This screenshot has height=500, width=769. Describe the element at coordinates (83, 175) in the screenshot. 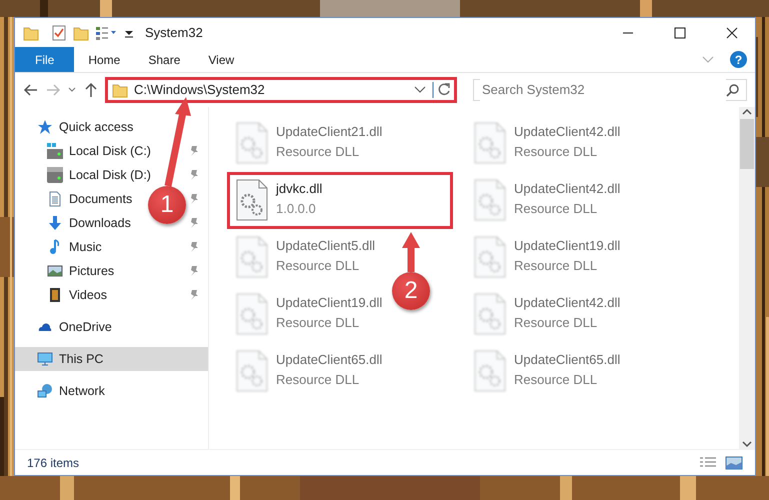

I see `sidebar-item: Local Disk (D:)` at that location.